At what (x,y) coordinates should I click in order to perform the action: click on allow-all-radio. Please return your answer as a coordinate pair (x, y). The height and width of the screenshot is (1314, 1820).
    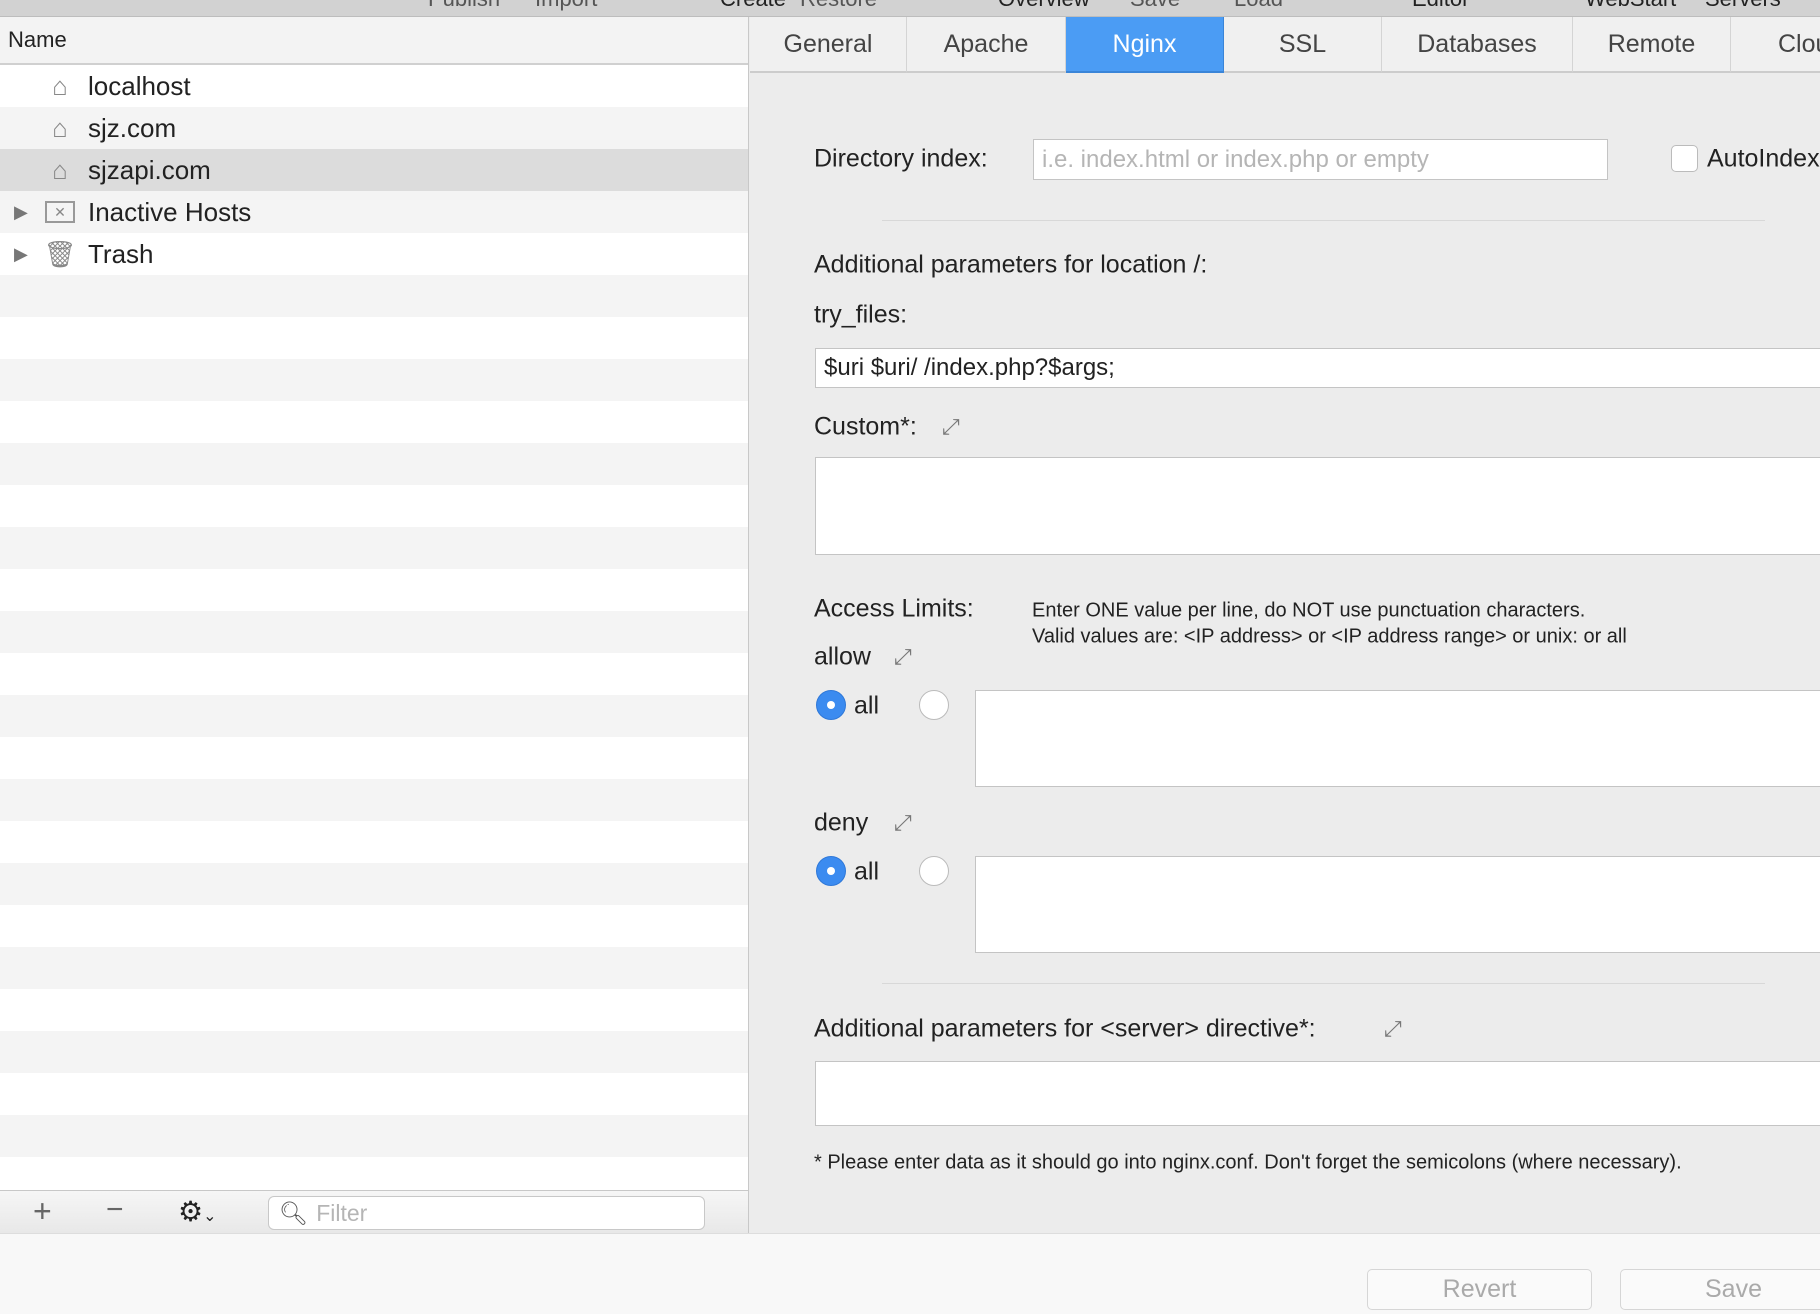
    Looking at the image, I should click on (831, 705).